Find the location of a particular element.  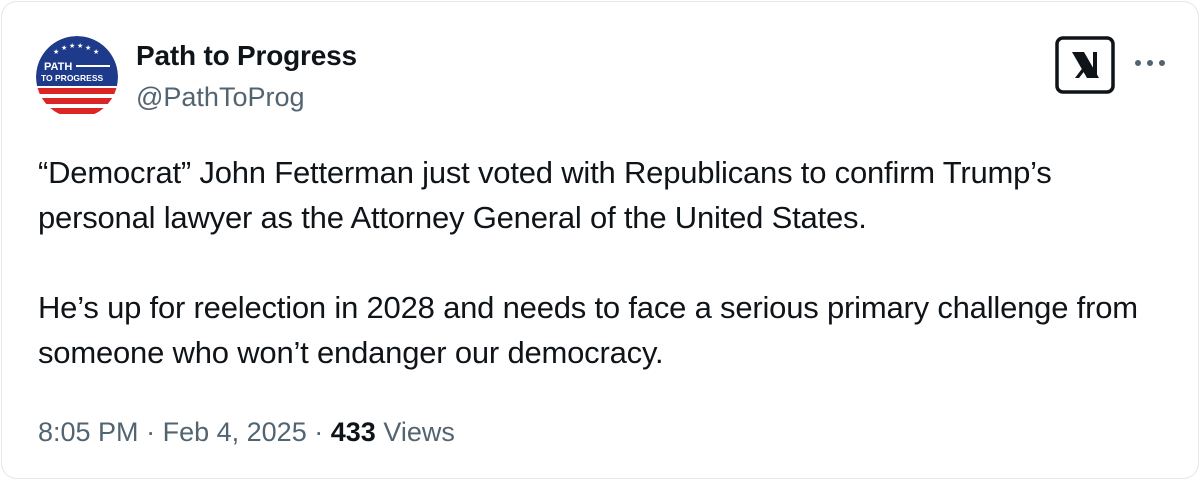

tweet-time: 8:05 PM is located at coordinates (88, 432).